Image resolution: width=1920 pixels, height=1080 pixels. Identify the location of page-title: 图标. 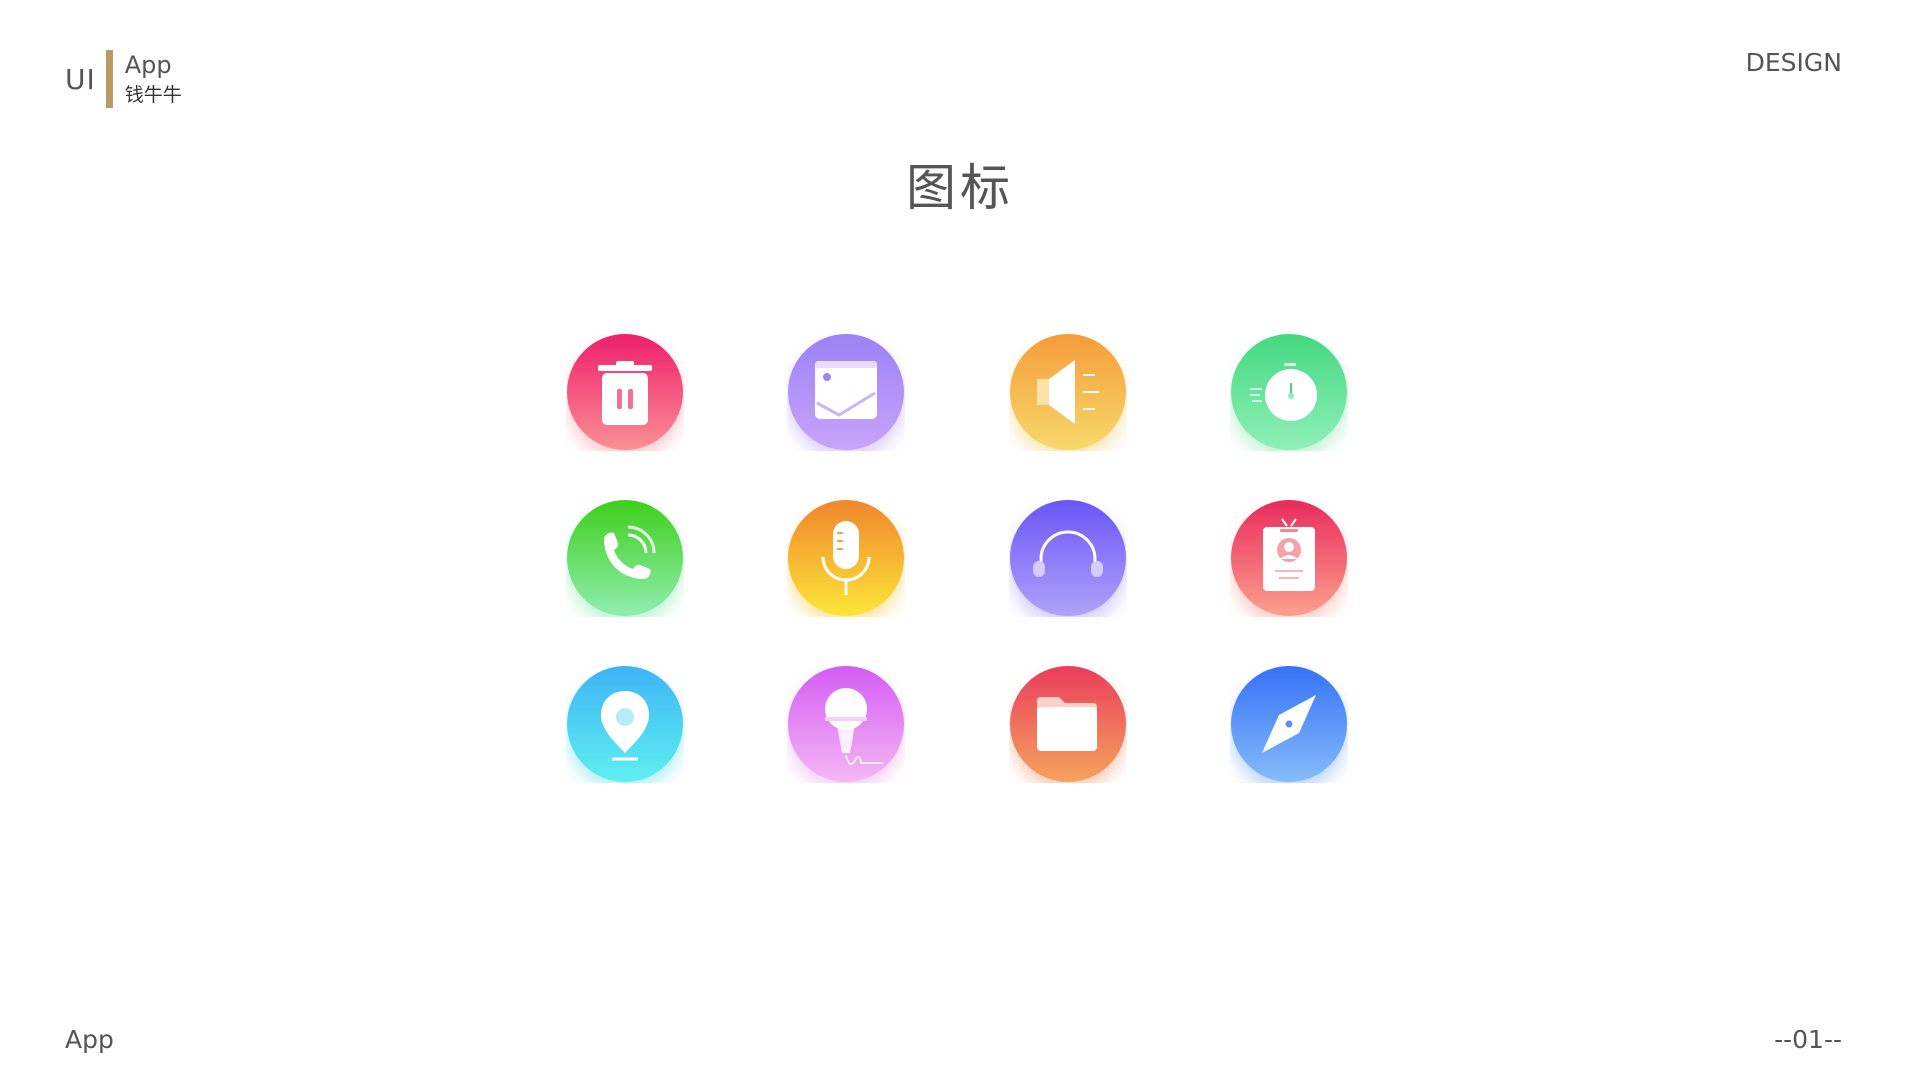
(960, 188).